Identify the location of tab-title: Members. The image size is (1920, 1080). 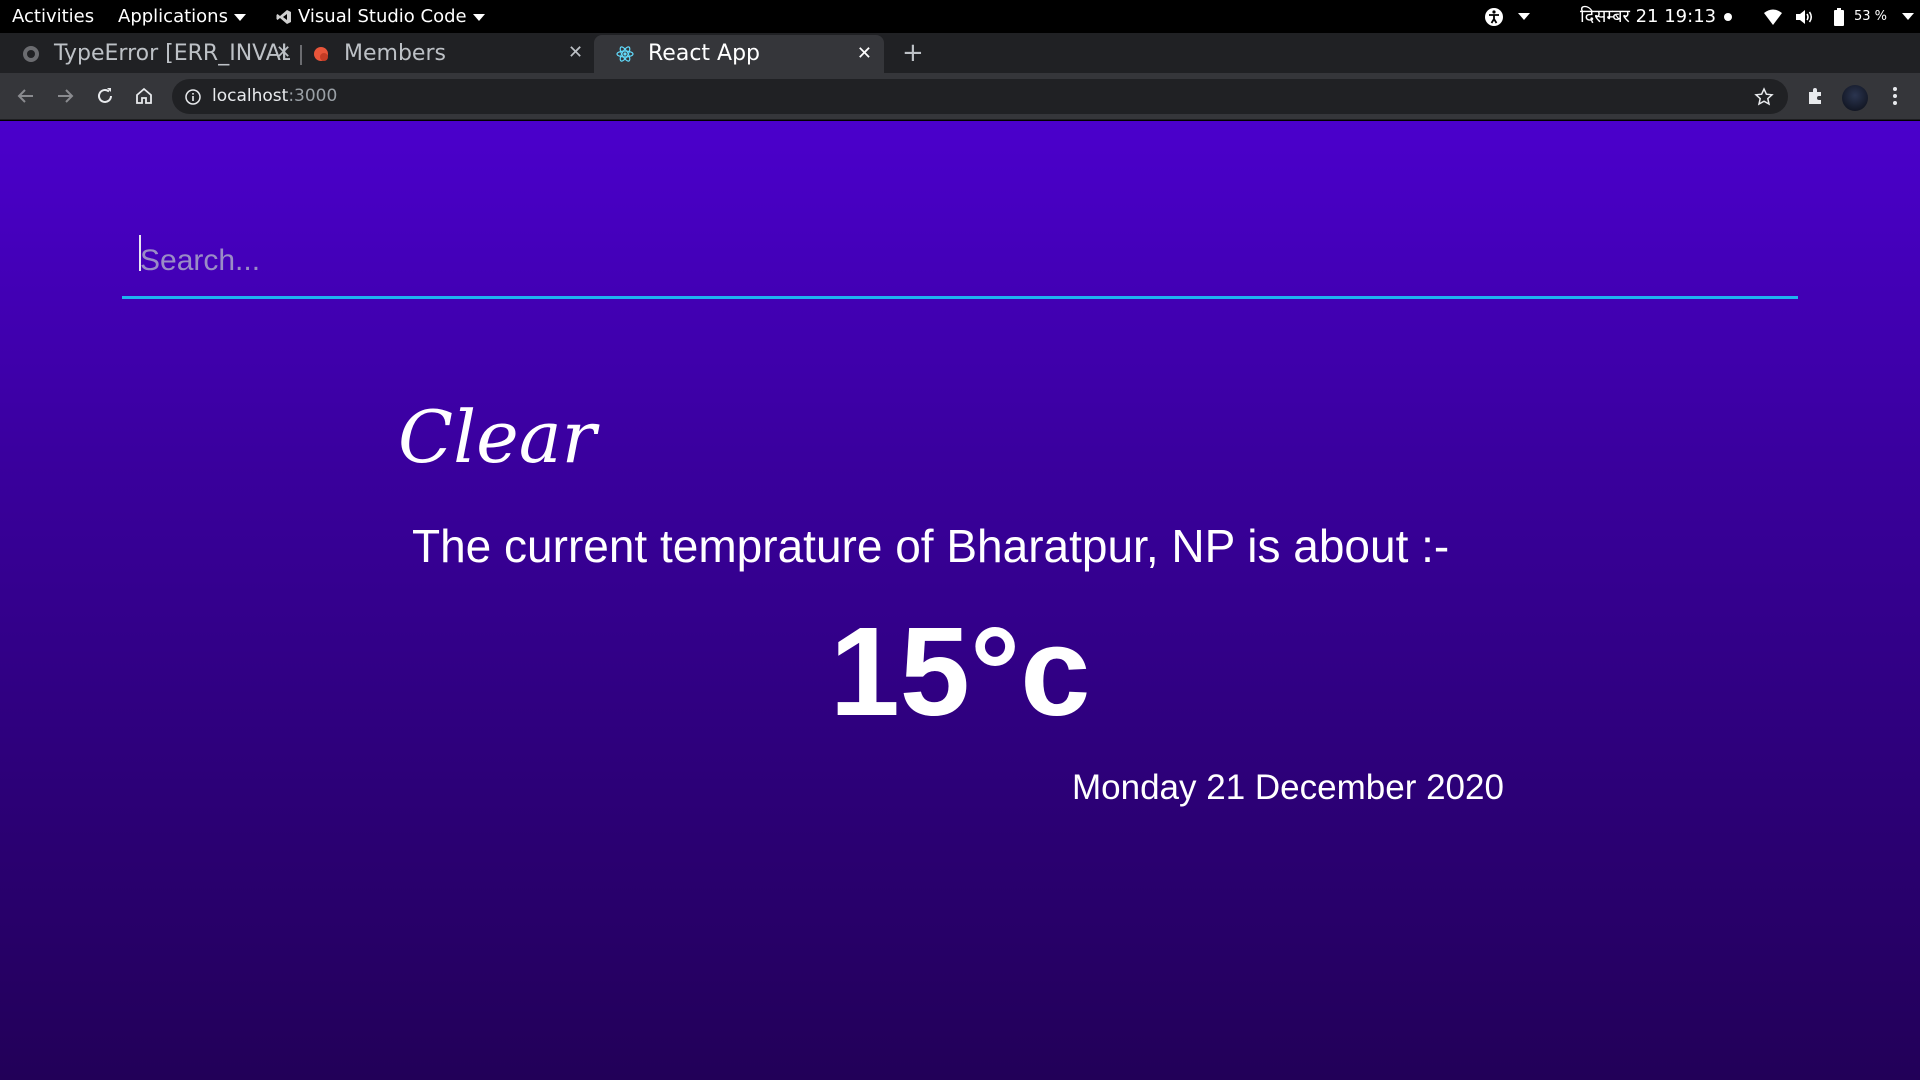
(395, 53).